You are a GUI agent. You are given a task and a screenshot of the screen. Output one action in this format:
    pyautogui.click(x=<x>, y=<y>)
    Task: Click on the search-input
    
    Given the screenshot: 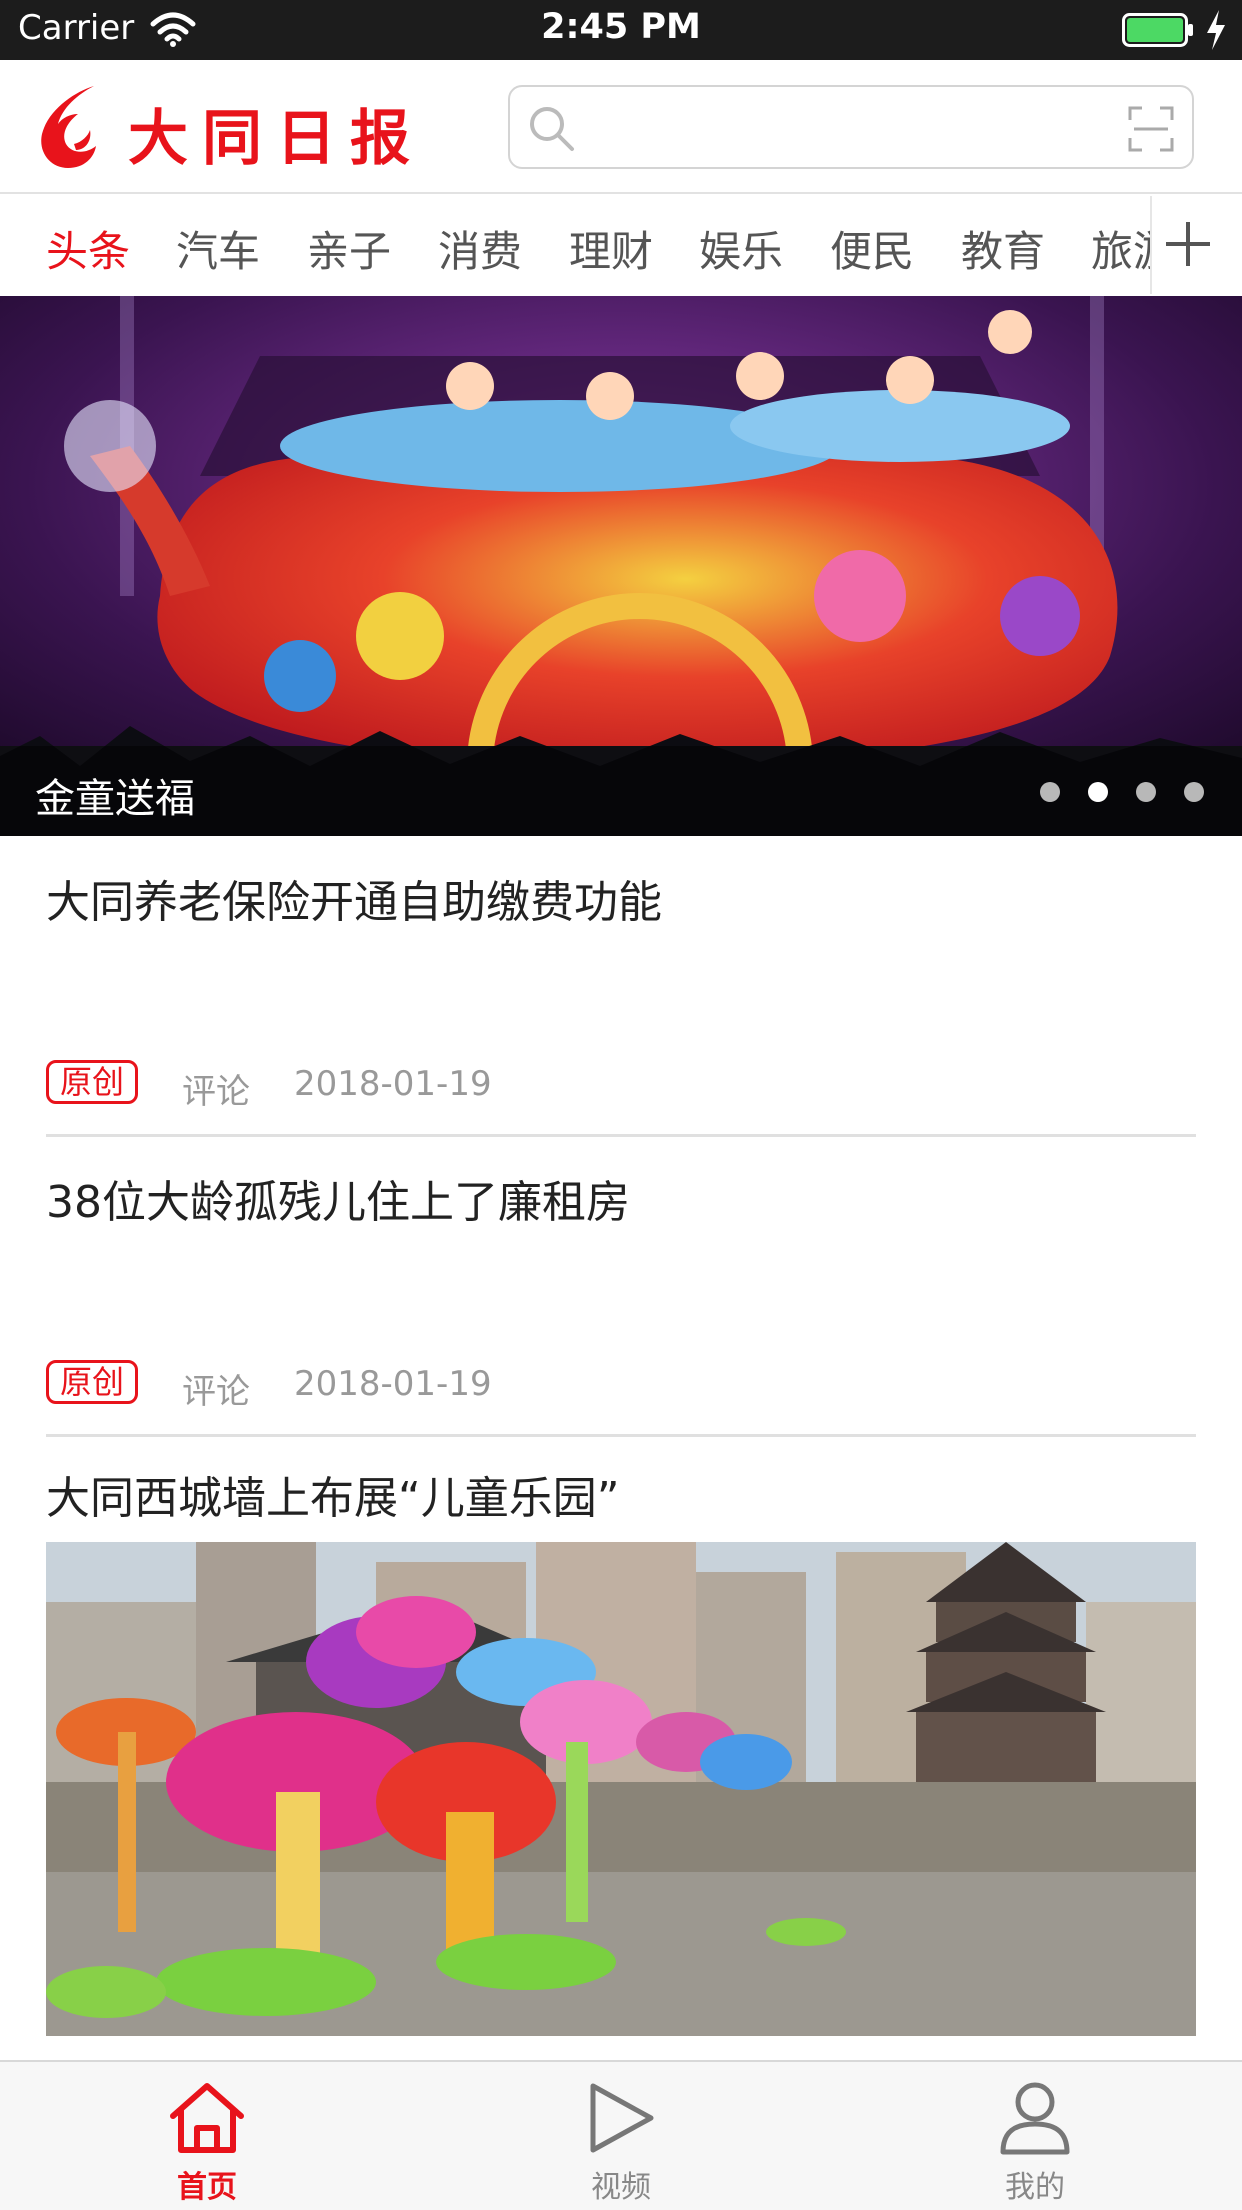 What is the action you would take?
    pyautogui.click(x=851, y=127)
    